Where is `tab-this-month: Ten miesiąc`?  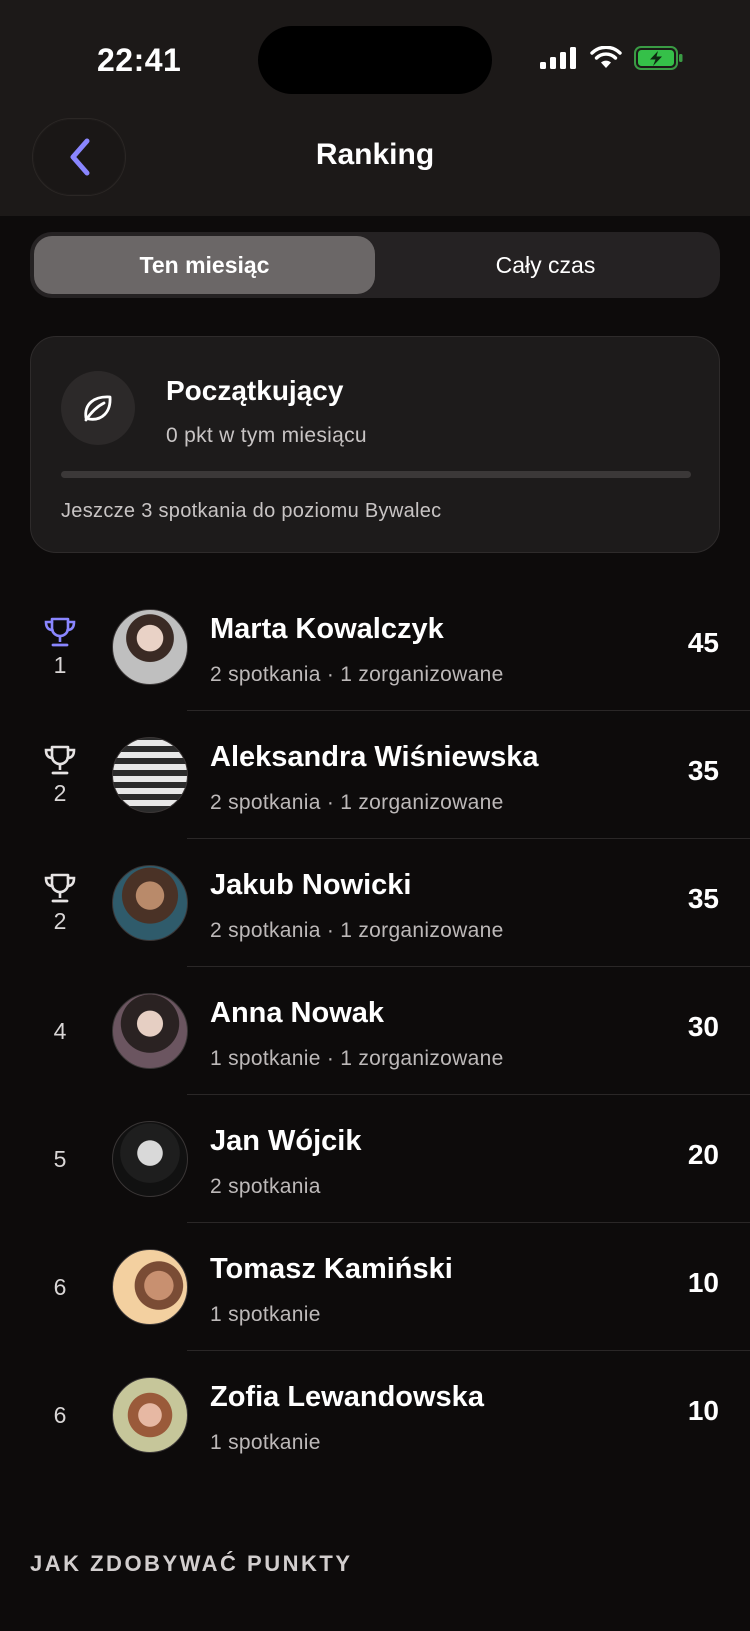 tab-this-month: Ten miesiąc is located at coordinates (204, 265).